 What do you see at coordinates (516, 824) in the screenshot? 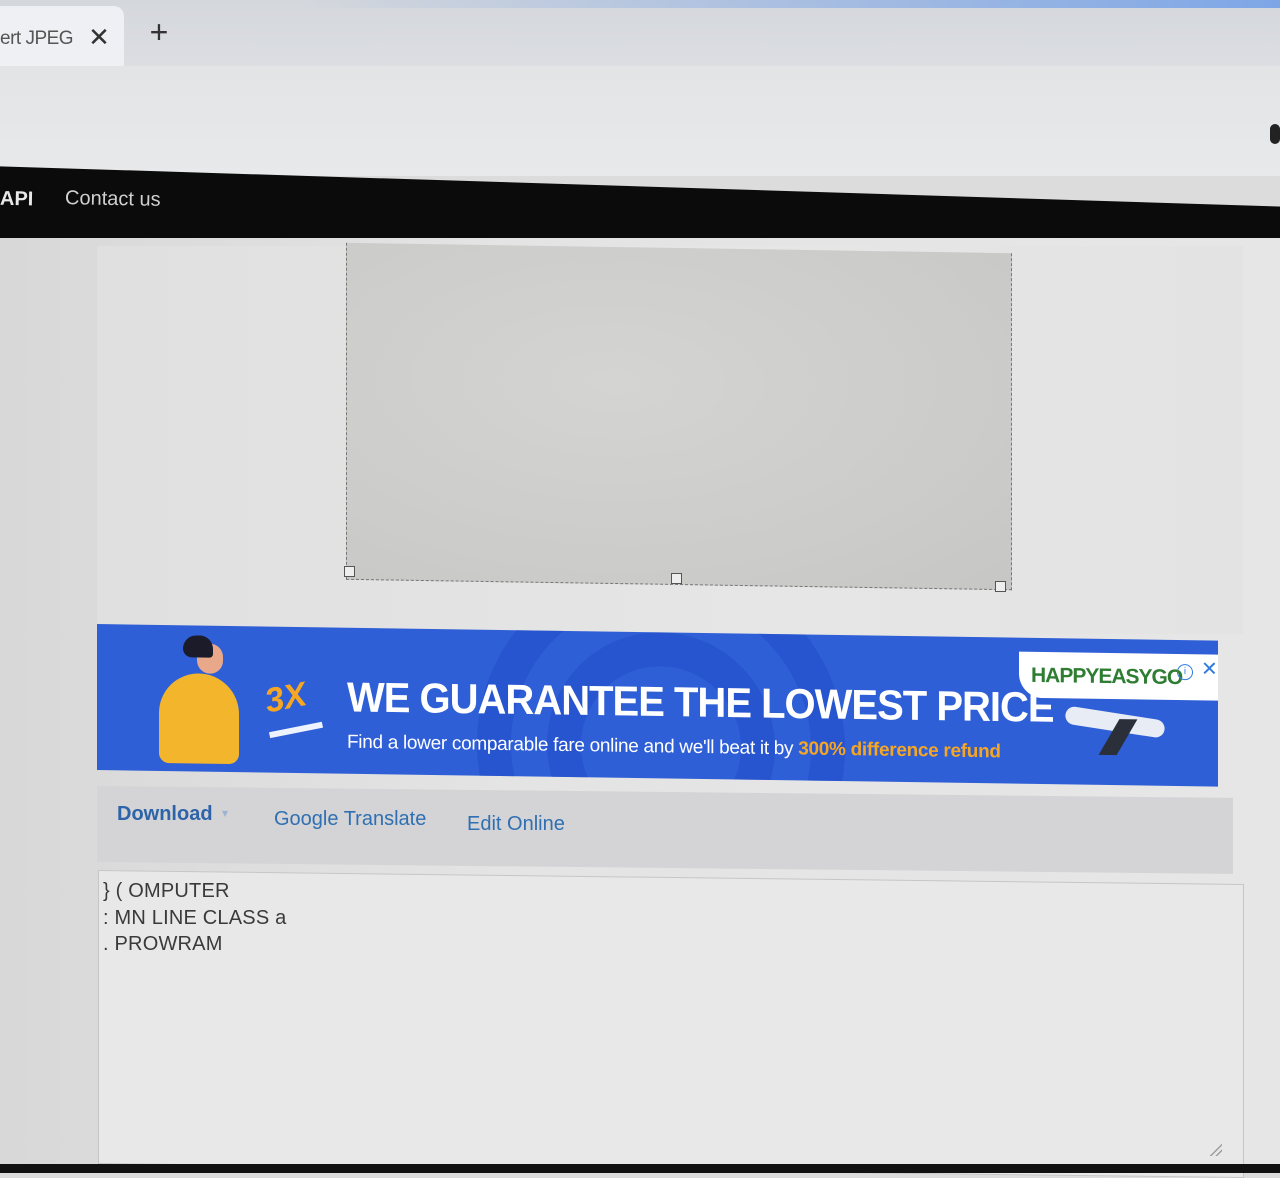
I see `edit-online-link: Edit Online` at bounding box center [516, 824].